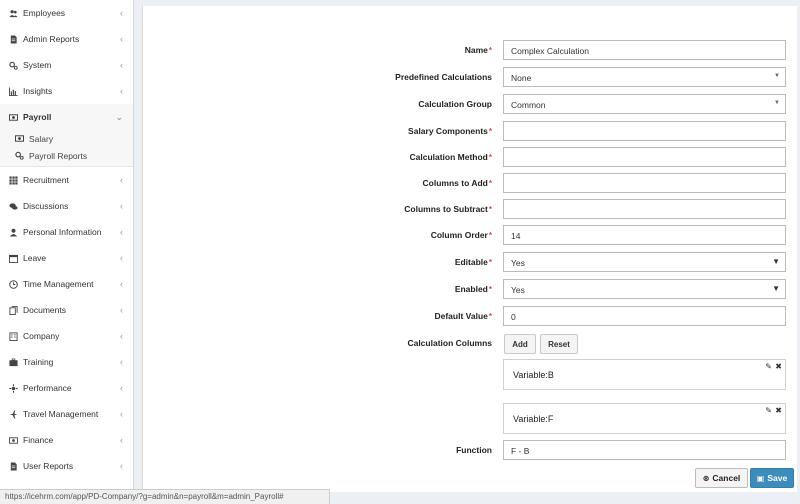 Image resolution: width=800 pixels, height=504 pixels. What do you see at coordinates (470, 104) in the screenshot?
I see `row-group: Calculation Group Common ▼` at bounding box center [470, 104].